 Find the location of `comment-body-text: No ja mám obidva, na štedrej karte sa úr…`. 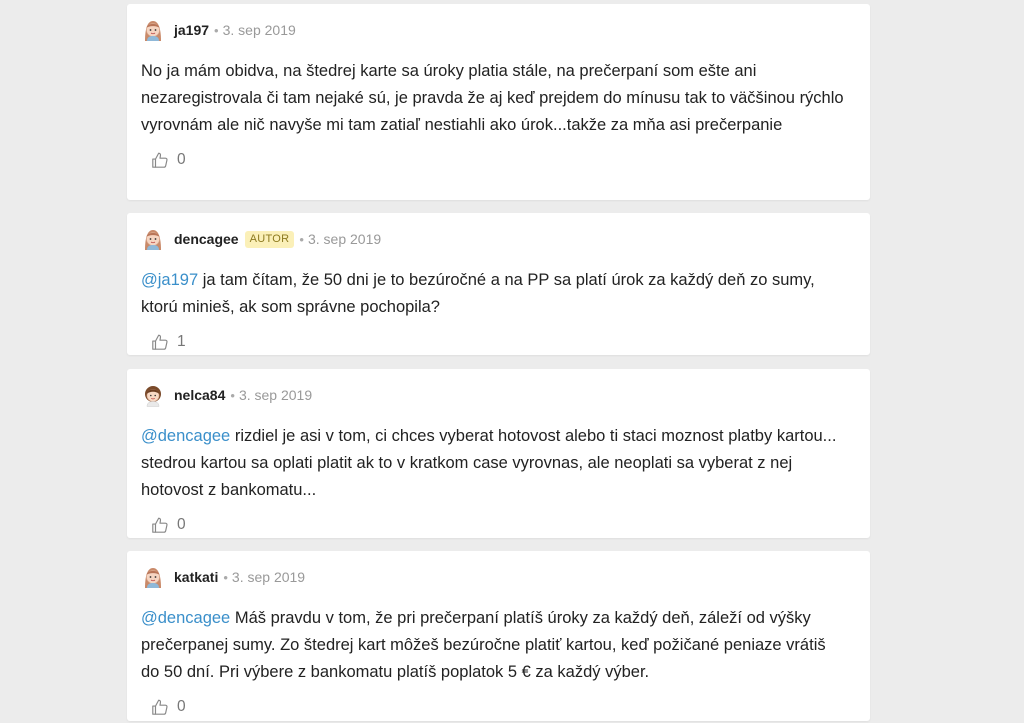

comment-body-text: No ja mám obidva, na štedrej karte sa úr… is located at coordinates (492, 98).